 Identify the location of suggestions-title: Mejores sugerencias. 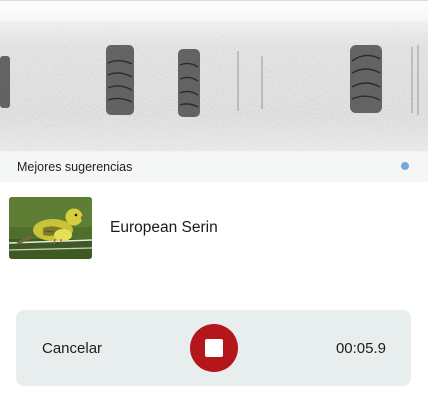
(75, 167).